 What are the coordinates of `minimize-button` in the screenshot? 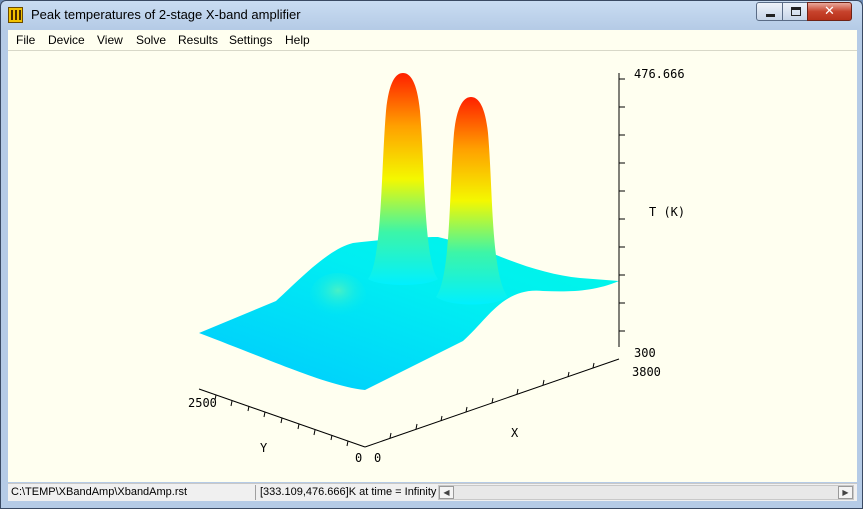 It's located at (769, 11).